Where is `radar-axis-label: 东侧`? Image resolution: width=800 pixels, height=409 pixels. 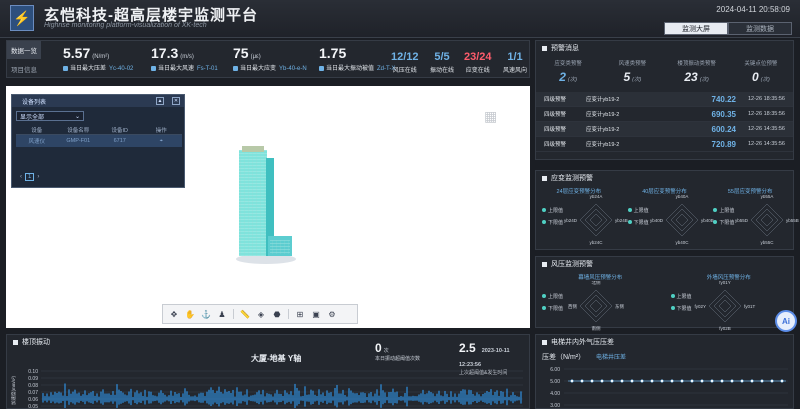 radar-axis-label: 东侧 is located at coordinates (619, 306).